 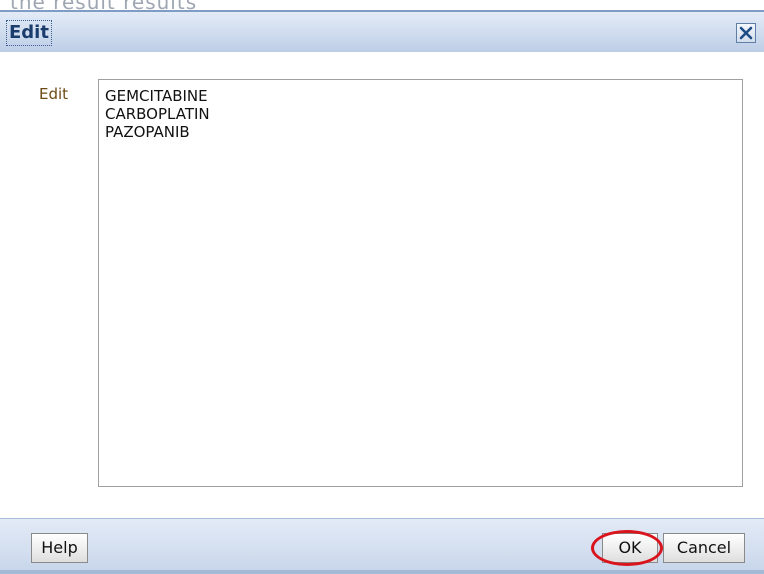 I want to click on close-icon, so click(x=746, y=33).